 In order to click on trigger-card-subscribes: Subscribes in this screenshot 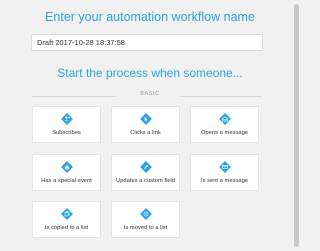, I will do `click(66, 124)`.